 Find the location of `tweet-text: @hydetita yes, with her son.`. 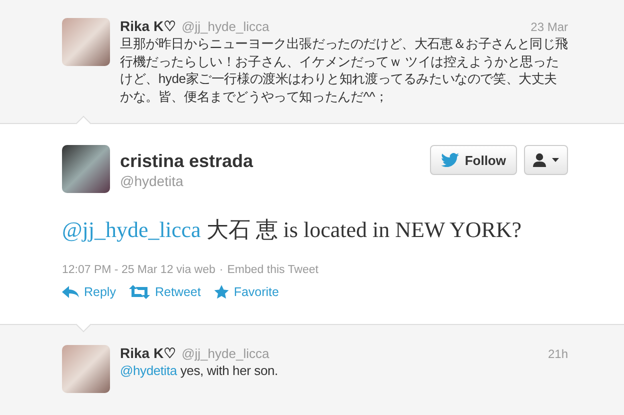

tweet-text: @hydetita yes, with her son. is located at coordinates (199, 371).